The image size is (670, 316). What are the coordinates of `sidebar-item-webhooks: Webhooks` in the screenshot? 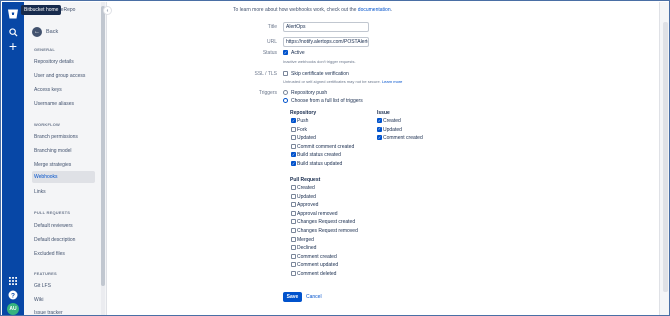 It's located at (63, 177).